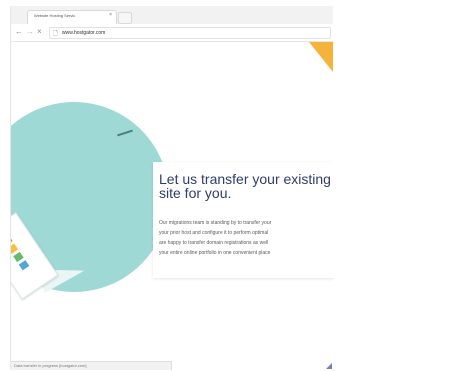 The image size is (452, 371). What do you see at coordinates (39, 32) in the screenshot?
I see `reload-icon: ×` at bounding box center [39, 32].